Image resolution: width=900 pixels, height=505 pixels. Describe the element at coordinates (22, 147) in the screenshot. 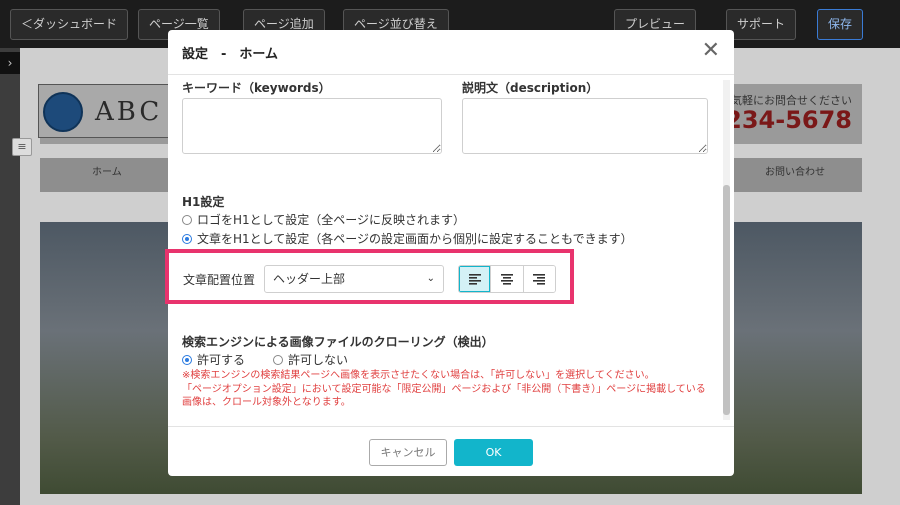

I see `menu-icon: ≡` at that location.